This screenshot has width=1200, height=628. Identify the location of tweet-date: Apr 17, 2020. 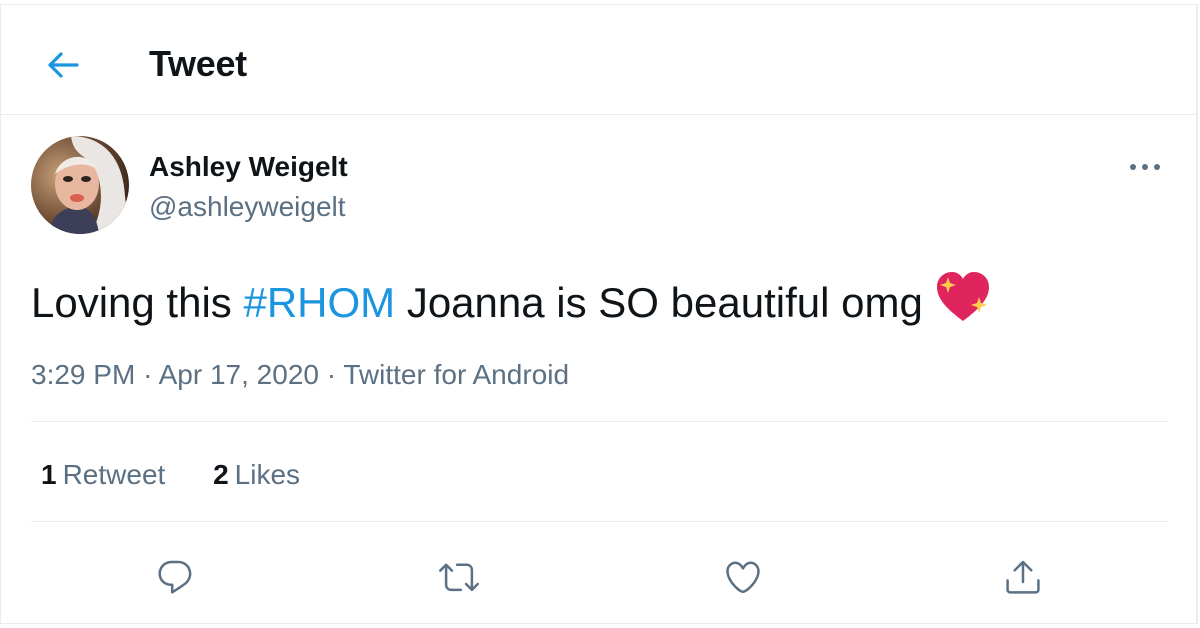
(239, 374).